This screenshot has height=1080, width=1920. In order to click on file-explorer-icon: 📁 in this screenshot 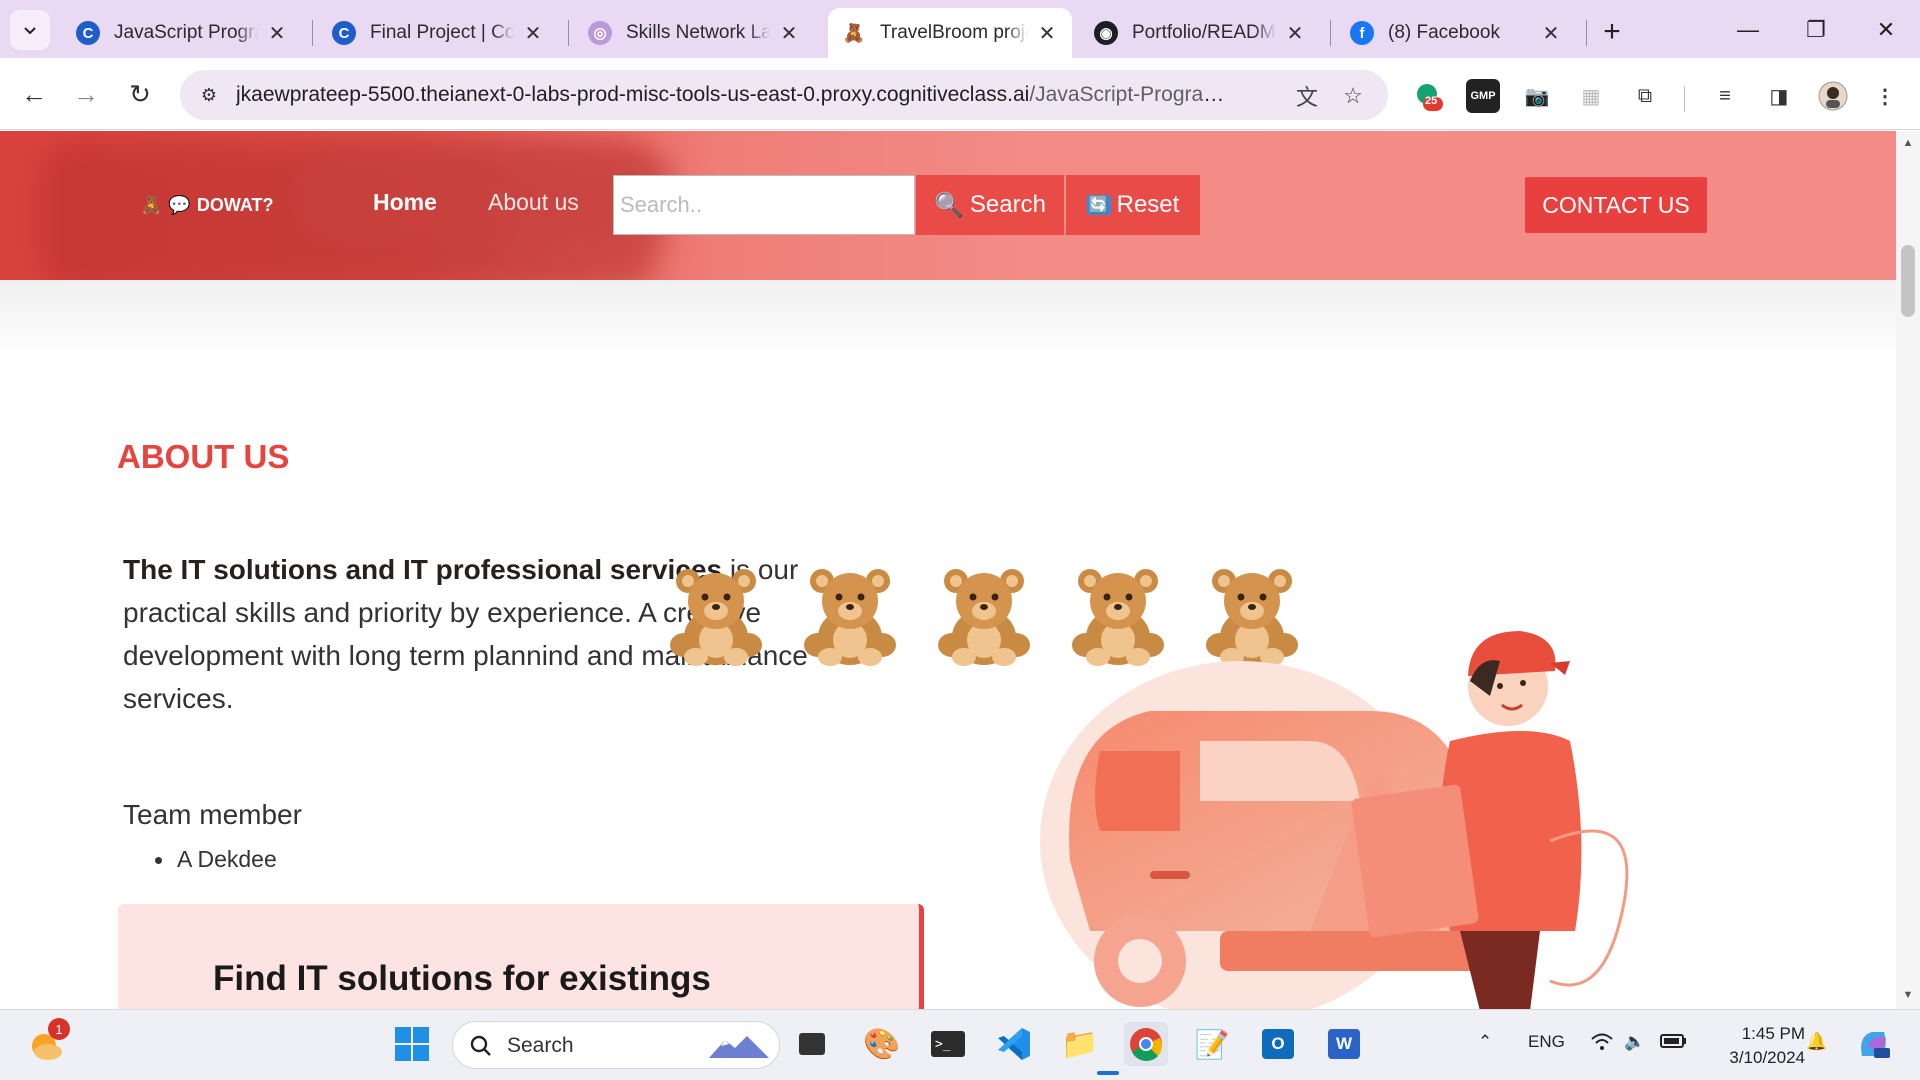, I will do `click(1080, 1044)`.